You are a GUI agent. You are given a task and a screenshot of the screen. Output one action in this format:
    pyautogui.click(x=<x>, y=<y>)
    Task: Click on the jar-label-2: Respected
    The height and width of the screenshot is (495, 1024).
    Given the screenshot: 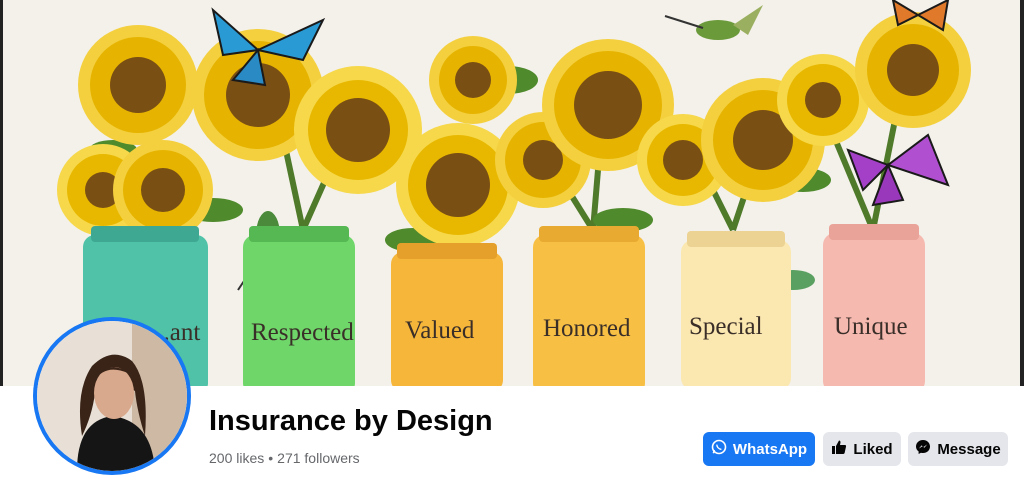 What is the action you would take?
    pyautogui.click(x=302, y=332)
    